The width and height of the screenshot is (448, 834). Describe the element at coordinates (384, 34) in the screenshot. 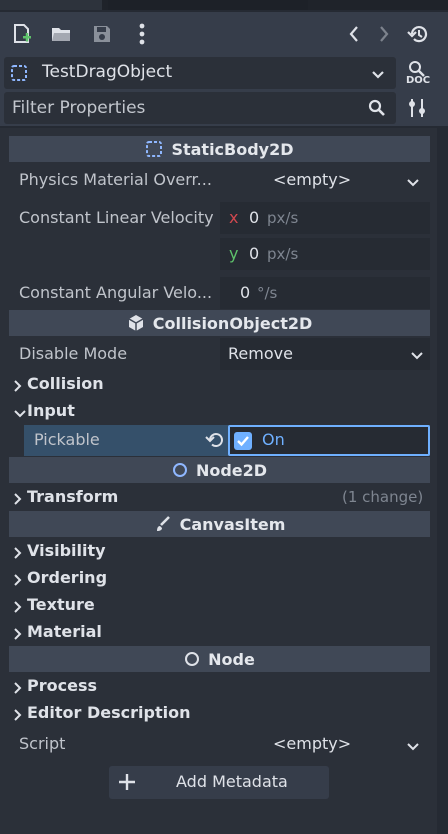

I see `forward-icon` at that location.